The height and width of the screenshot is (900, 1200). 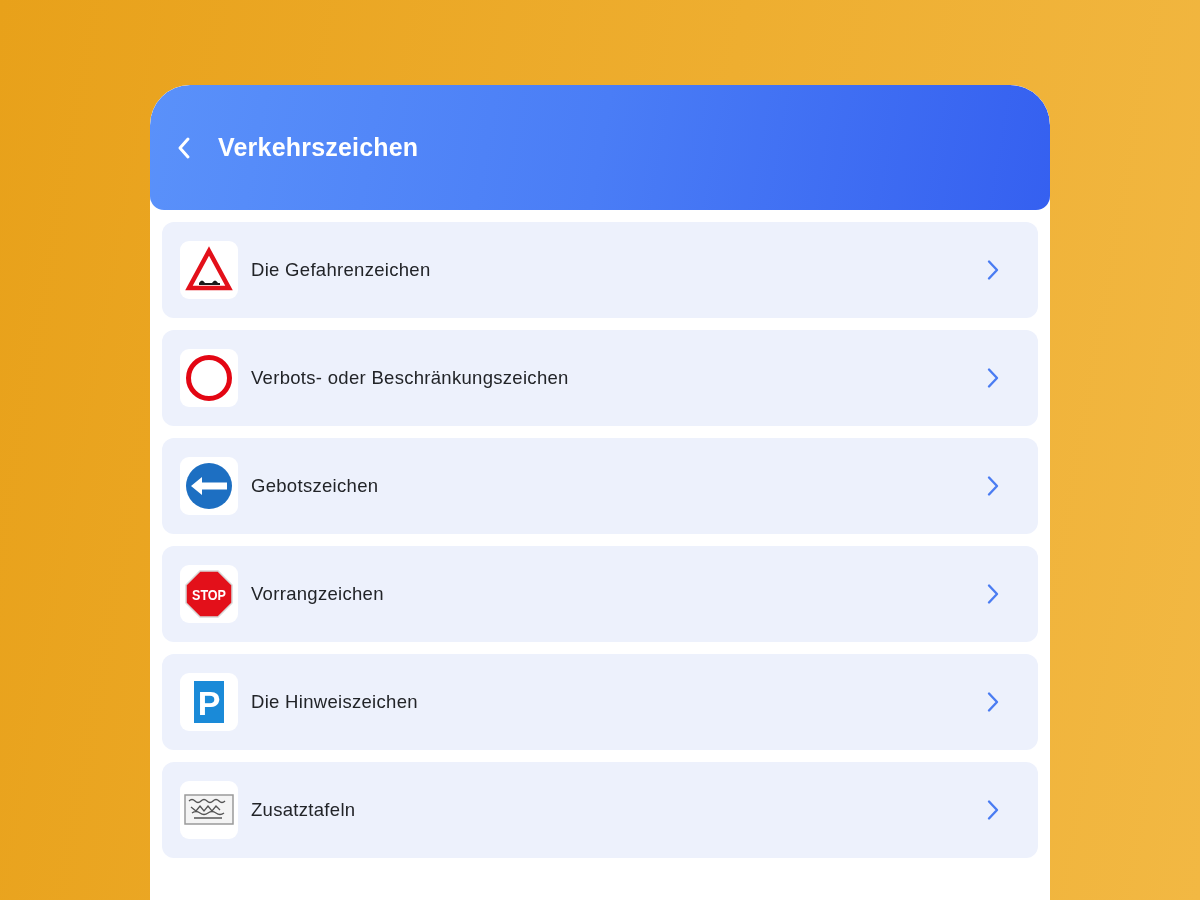 I want to click on category-row: Gebotszeichen, so click(x=600, y=486).